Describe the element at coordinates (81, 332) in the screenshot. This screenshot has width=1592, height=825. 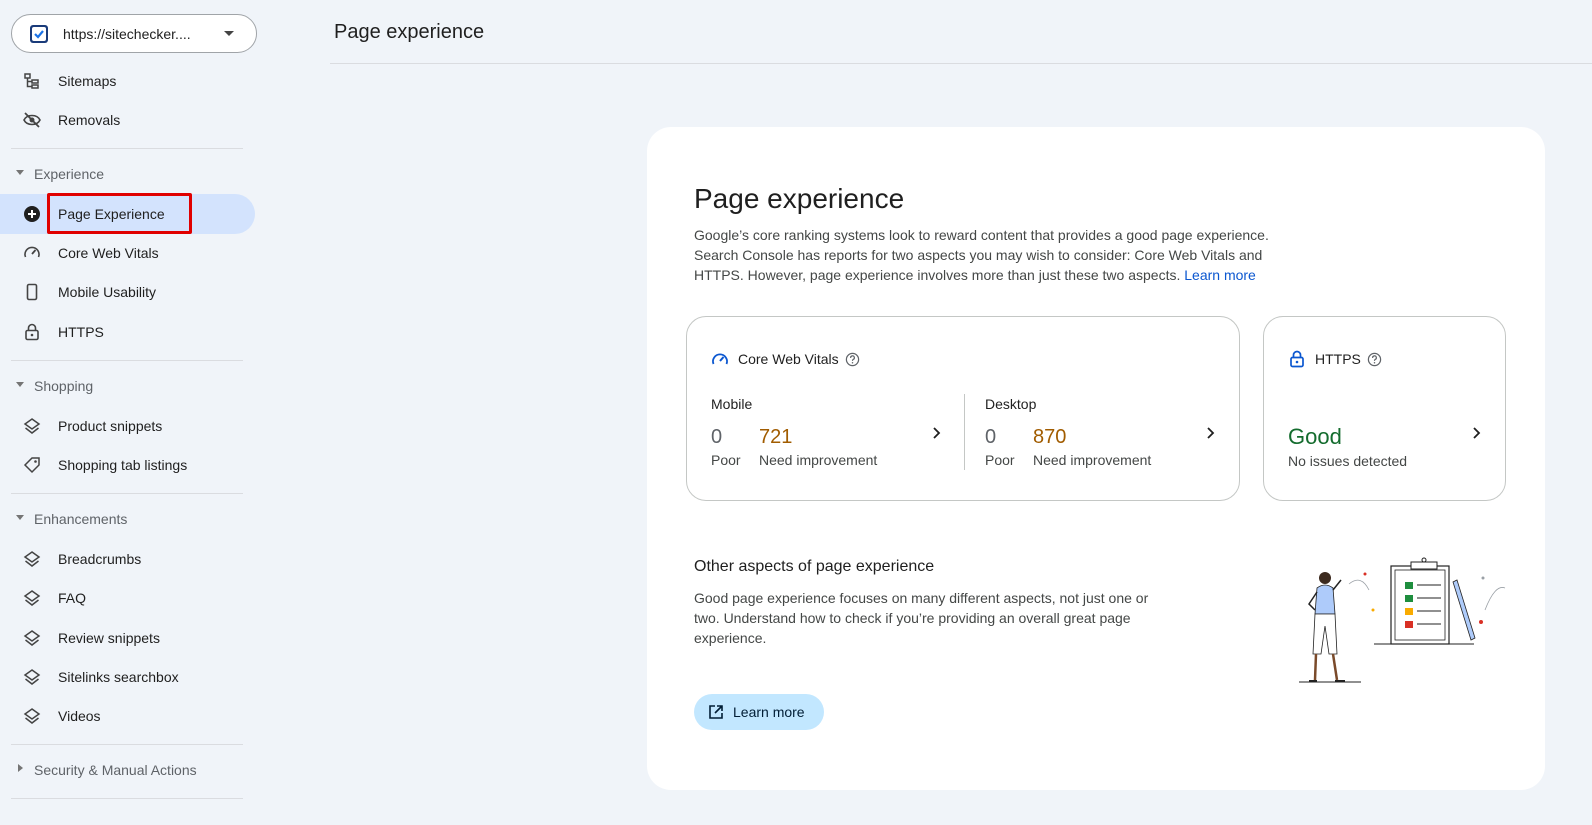
I see `sidebar-item-label: HTTPS` at that location.